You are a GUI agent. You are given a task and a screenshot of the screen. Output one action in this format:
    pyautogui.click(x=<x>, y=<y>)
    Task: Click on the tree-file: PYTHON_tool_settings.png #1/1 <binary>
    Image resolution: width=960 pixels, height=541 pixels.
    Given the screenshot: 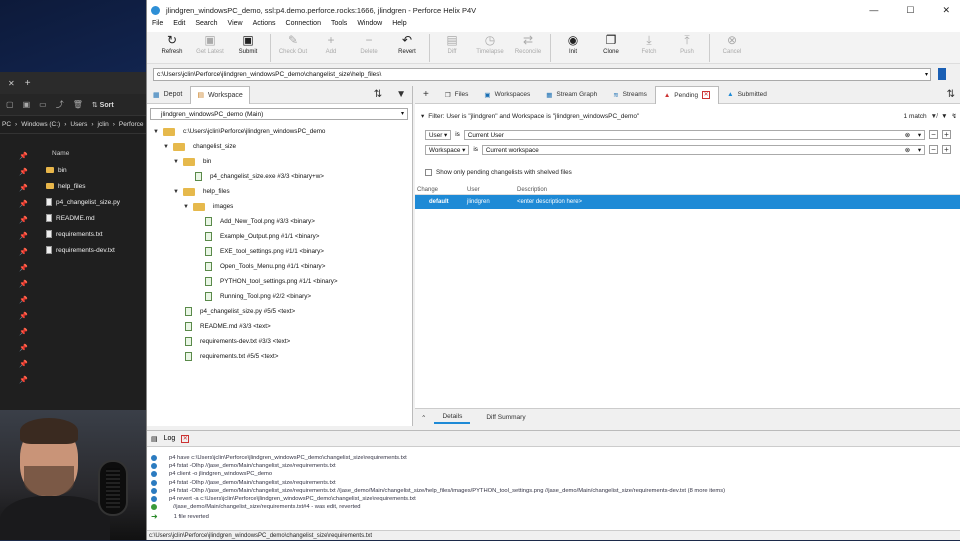 What is the action you would take?
    pyautogui.click(x=271, y=281)
    